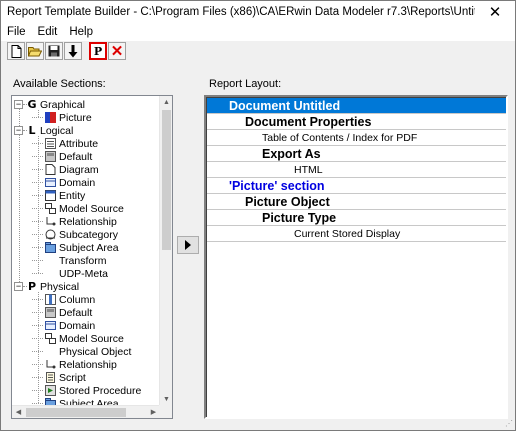 This screenshot has height=431, width=516. I want to click on tree-item: Picture, so click(62, 117).